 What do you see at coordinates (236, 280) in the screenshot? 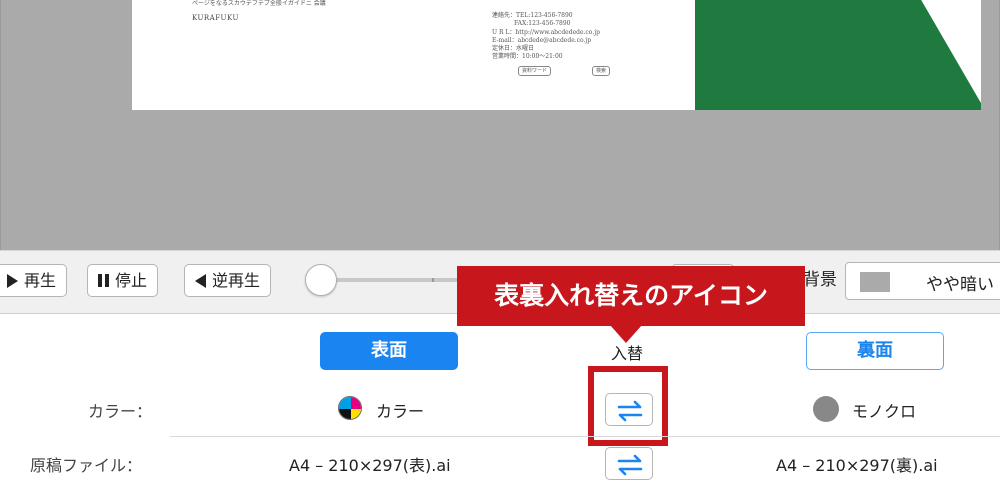
I see `reverse-label: 逆再生` at bounding box center [236, 280].